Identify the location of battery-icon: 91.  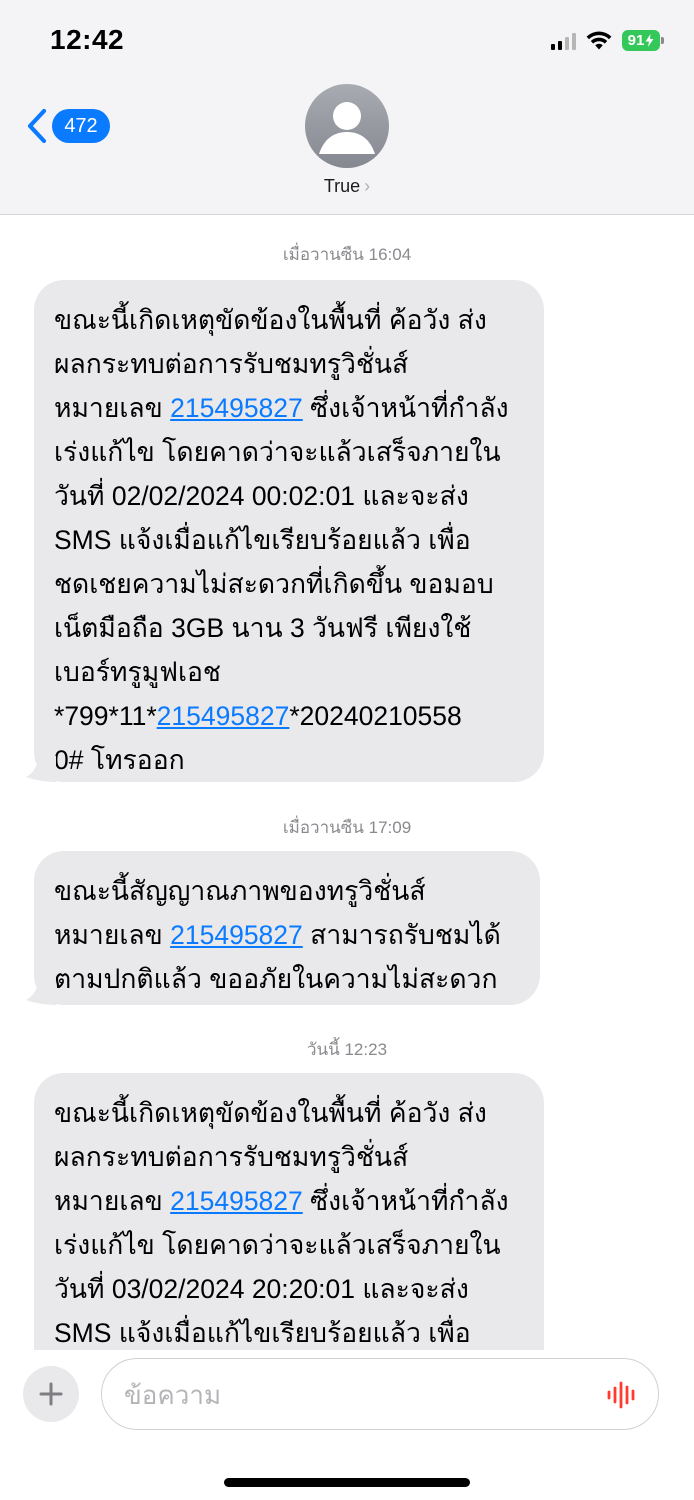
(643, 40).